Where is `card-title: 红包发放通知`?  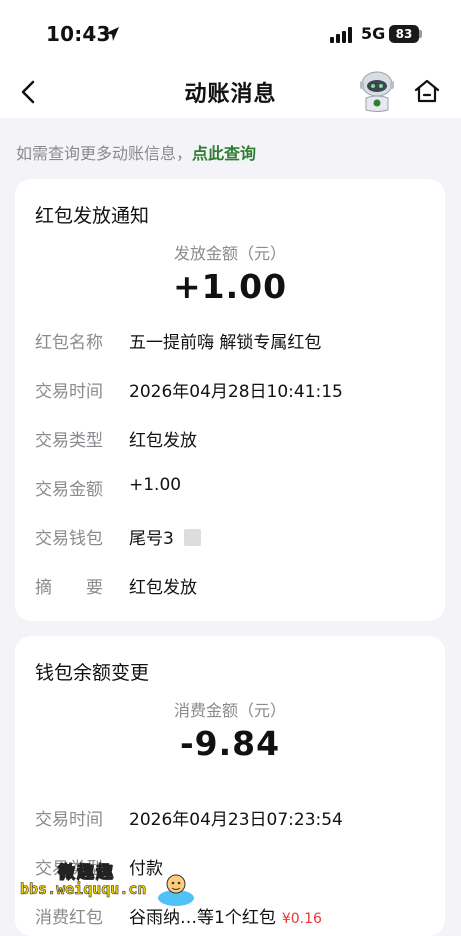
card-title: 红包发放通知 is located at coordinates (92, 216).